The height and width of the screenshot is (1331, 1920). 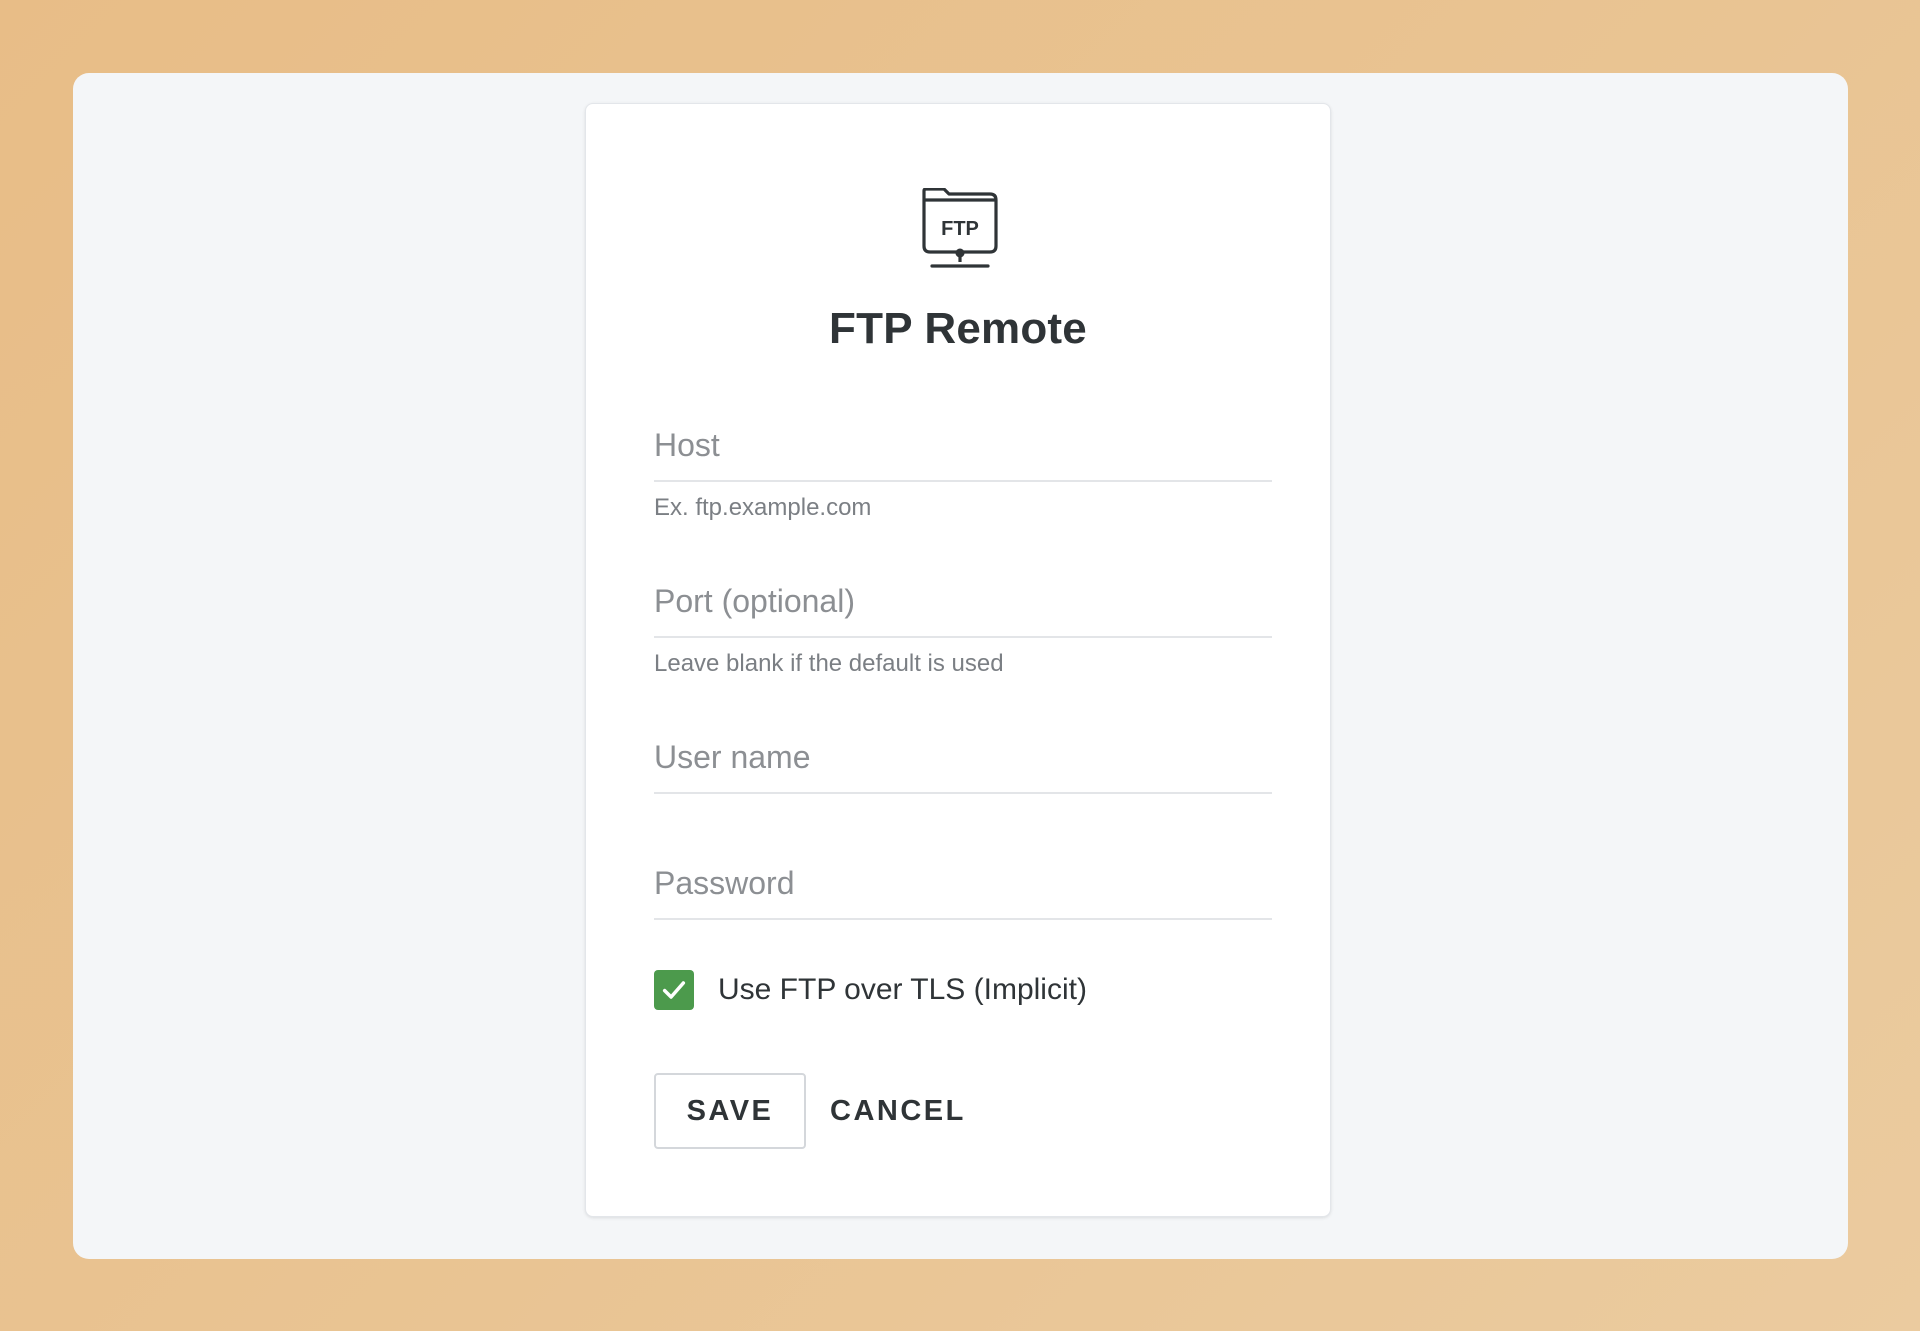 What do you see at coordinates (963, 608) in the screenshot?
I see `port-input` at bounding box center [963, 608].